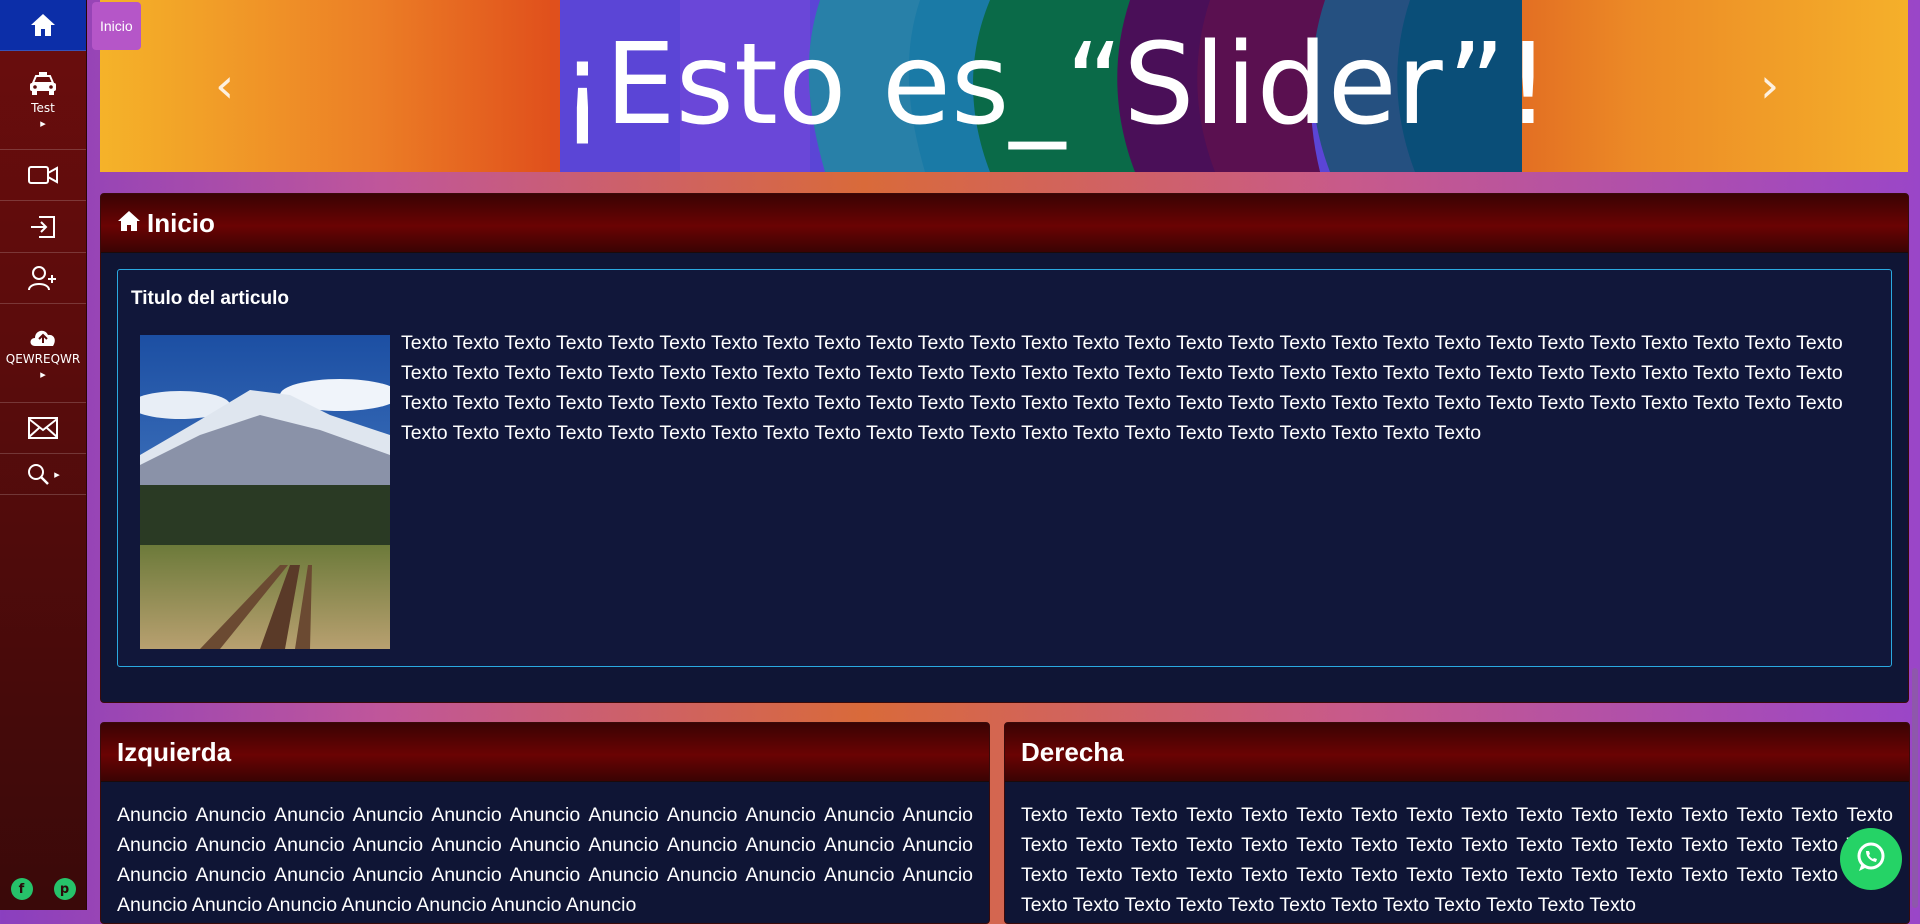  What do you see at coordinates (1915, 788) in the screenshot?
I see `scrollbar-thumb` at bounding box center [1915, 788].